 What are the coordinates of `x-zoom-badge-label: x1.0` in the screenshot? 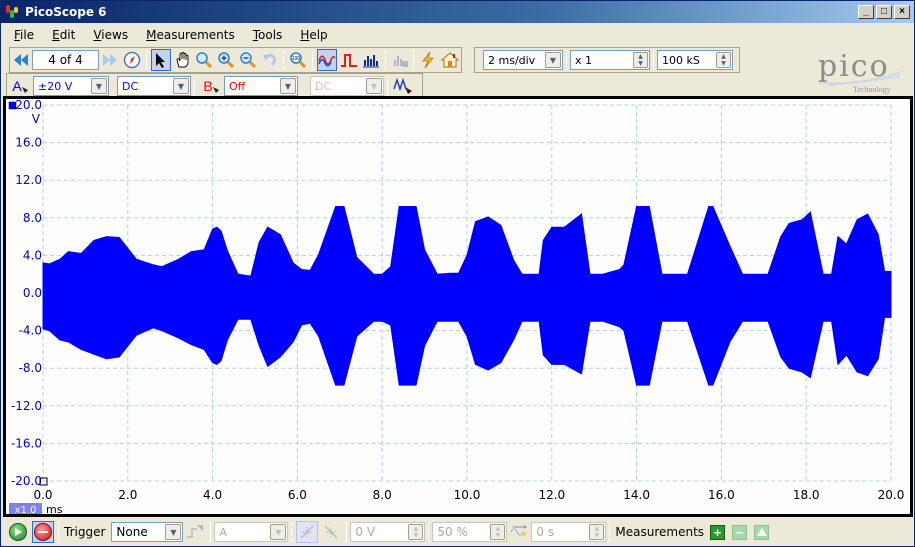 It's located at (26, 509).